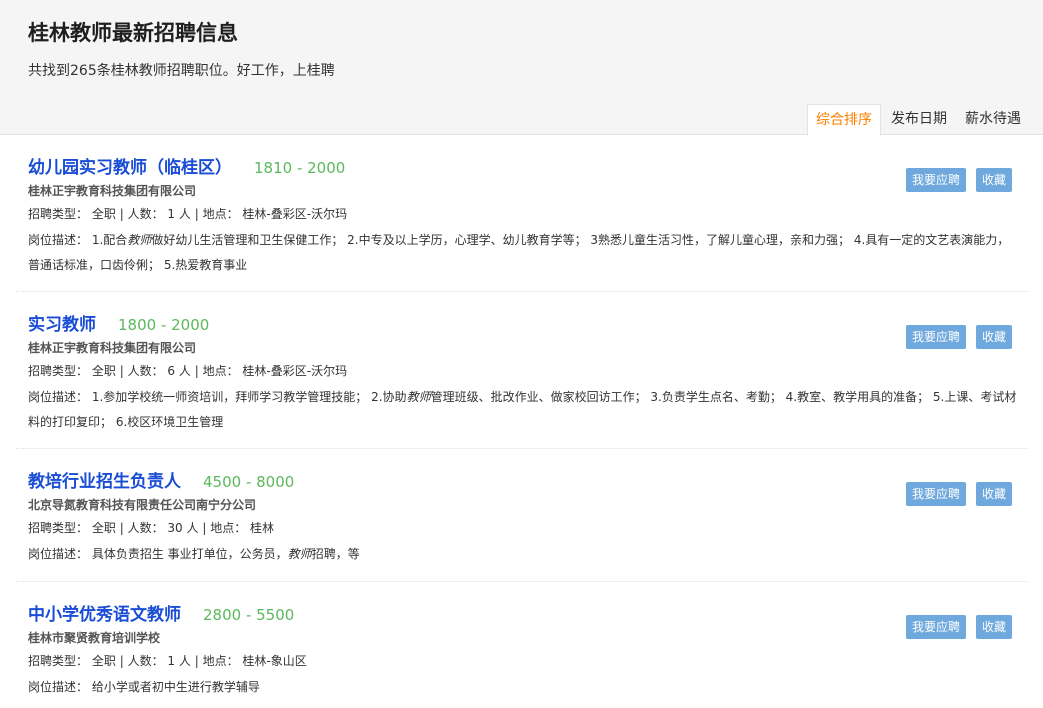 The width and height of the screenshot is (1043, 708). I want to click on job-description: 岗位描述： 具体负责招生 事业打单位，公务员，教师招聘，等, so click(523, 554).